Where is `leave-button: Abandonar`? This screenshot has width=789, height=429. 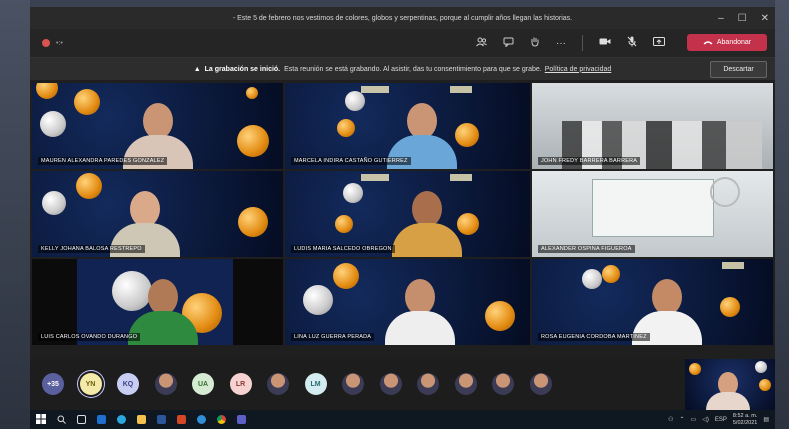
leave-button: Abandonar is located at coordinates (727, 42).